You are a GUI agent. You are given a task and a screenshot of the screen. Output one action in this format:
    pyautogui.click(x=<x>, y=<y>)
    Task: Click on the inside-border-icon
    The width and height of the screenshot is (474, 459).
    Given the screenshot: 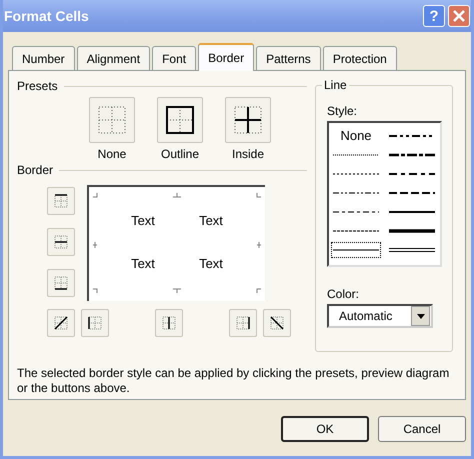 What is the action you would take?
    pyautogui.click(x=248, y=120)
    